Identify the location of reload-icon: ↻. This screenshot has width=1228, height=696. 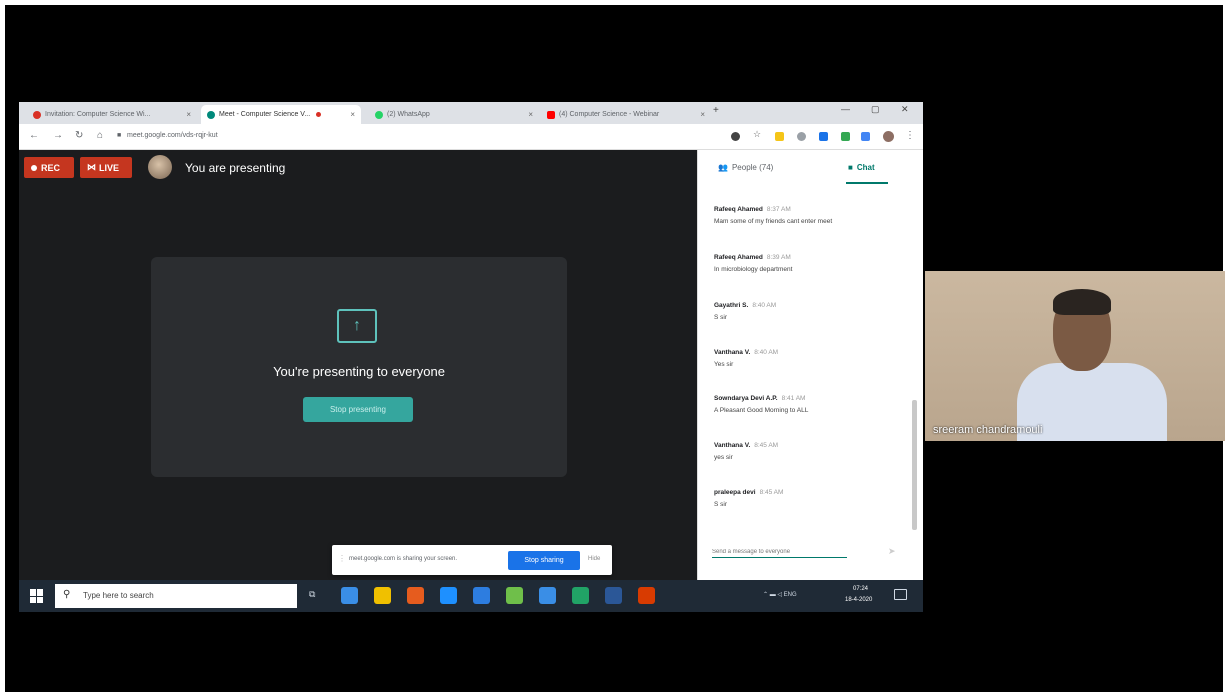
(79, 135).